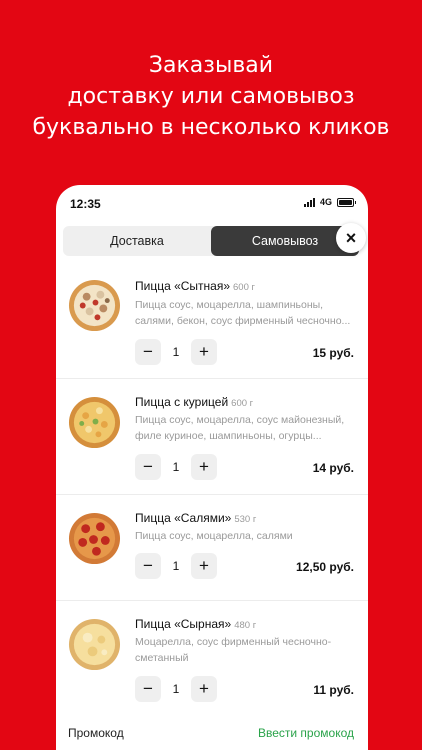  Describe the element at coordinates (214, 536) in the screenshot. I see `item-description: Пицца соус, моцарелла, салями` at that location.